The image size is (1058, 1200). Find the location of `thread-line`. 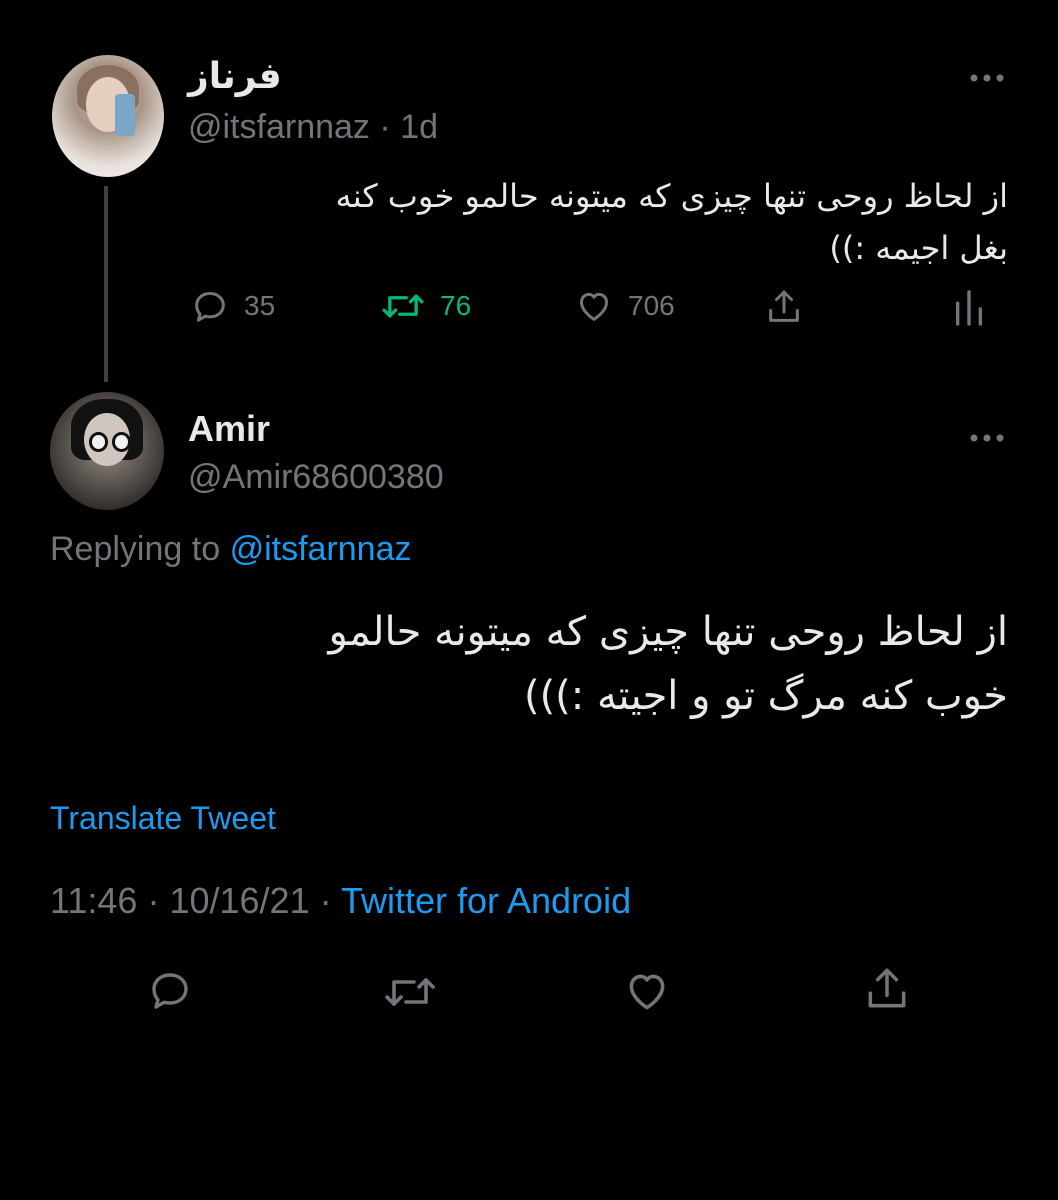

thread-line is located at coordinates (106, 284).